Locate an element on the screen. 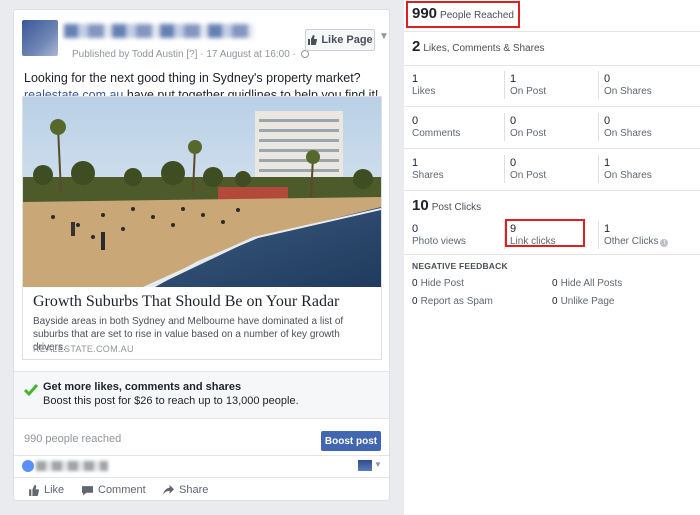  comments-total: 0 Comments is located at coordinates (436, 127).